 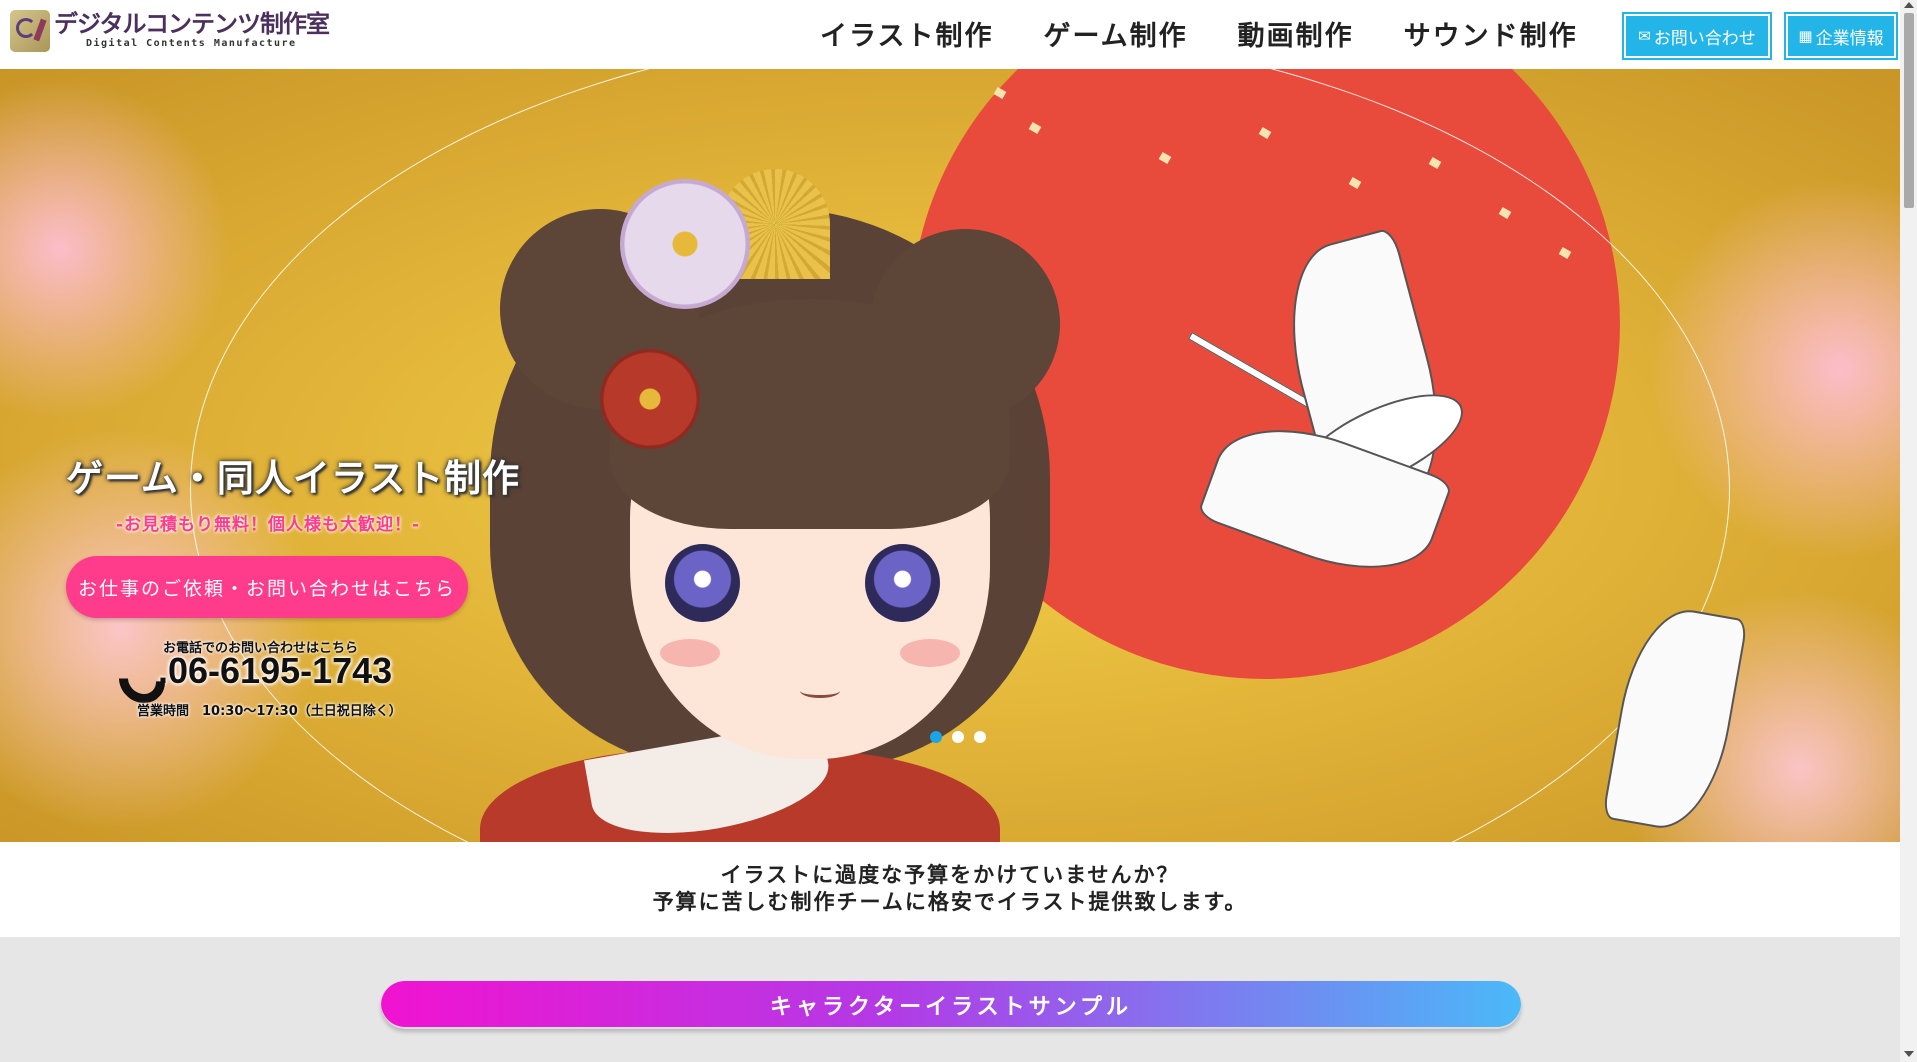 I want to click on phone-link: .06-6195-1743, so click(x=254, y=671).